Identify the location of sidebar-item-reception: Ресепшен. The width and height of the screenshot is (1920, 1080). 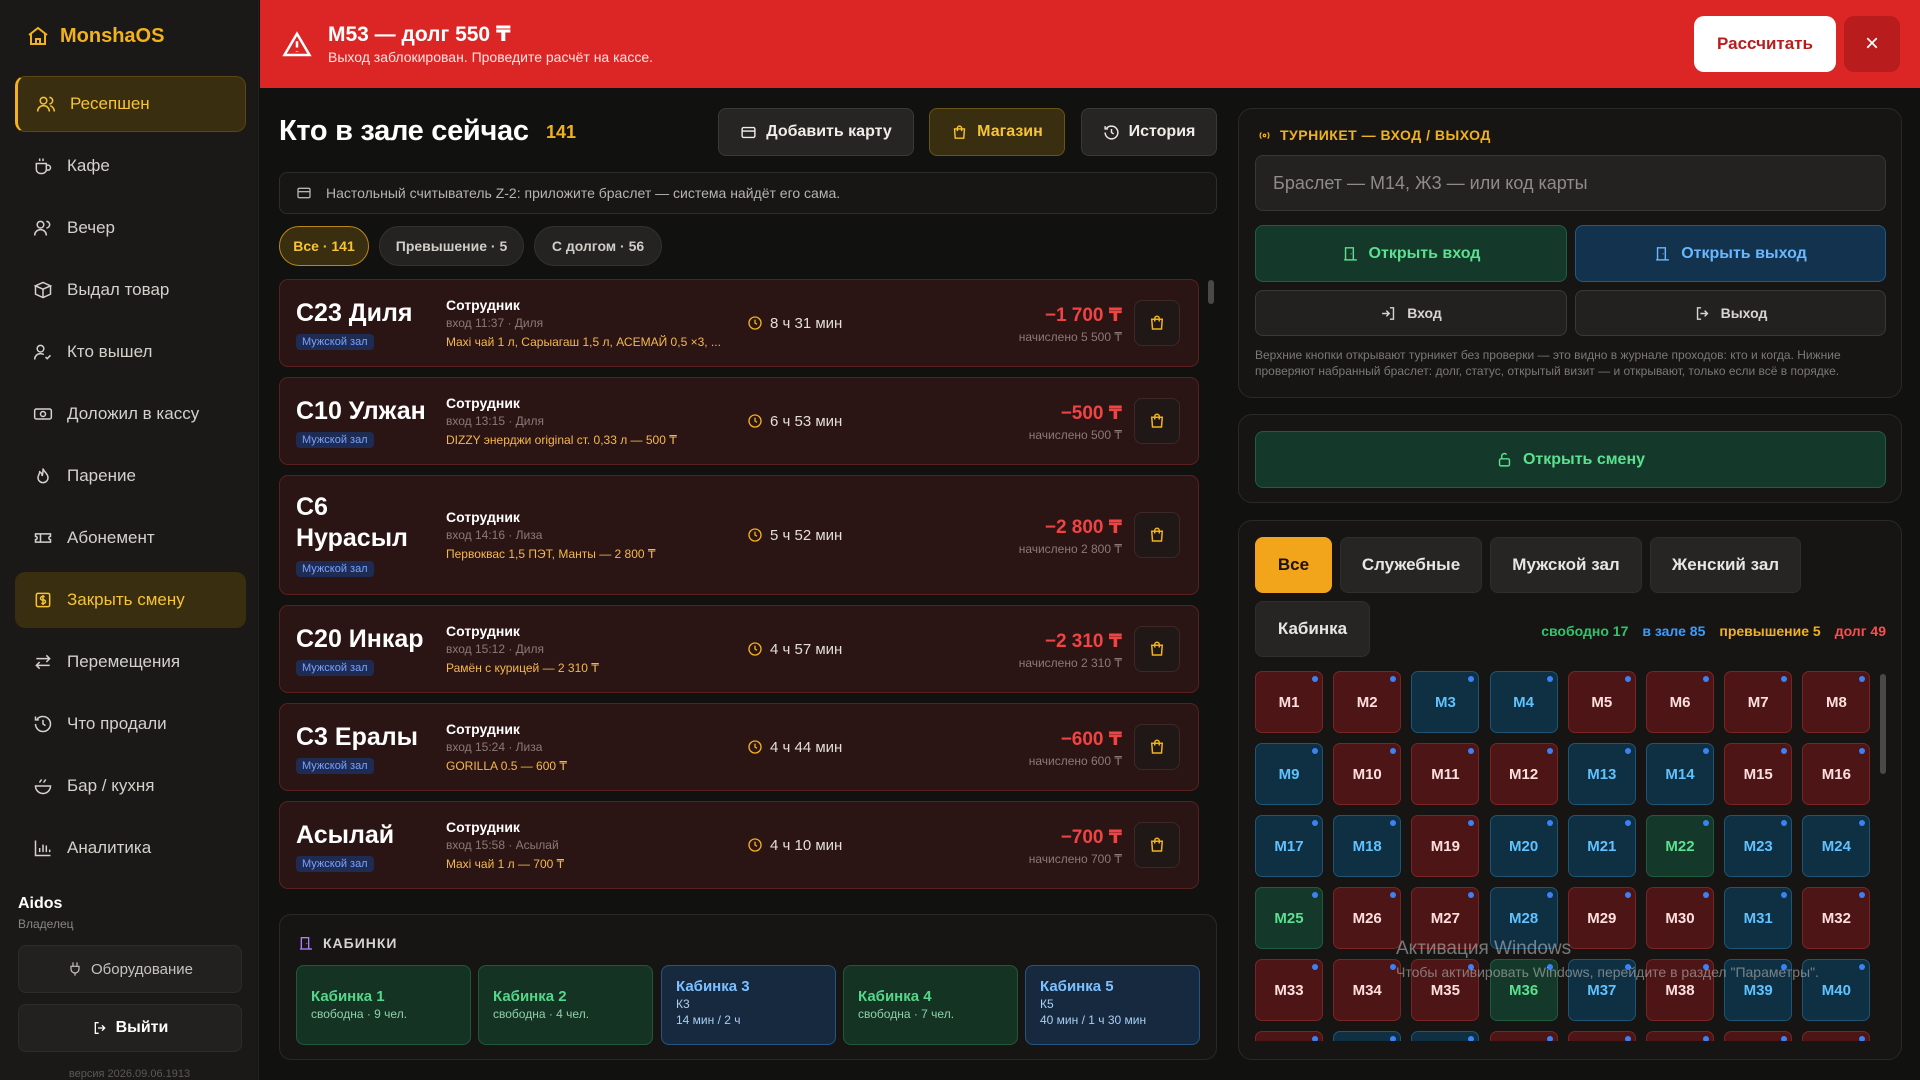
(130, 104).